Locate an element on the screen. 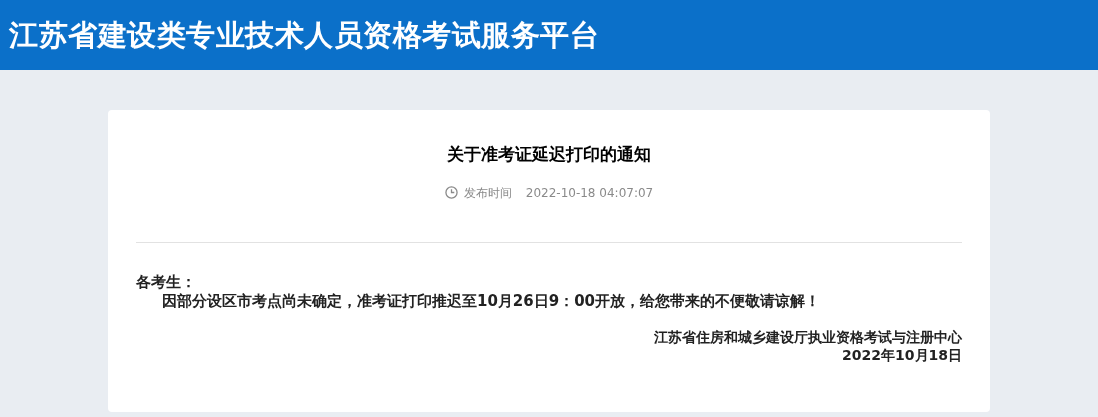 The height and width of the screenshot is (417, 1098). signature: 江苏省住房和城乡建设厅执业资格考试与注册中心 is located at coordinates (808, 336).